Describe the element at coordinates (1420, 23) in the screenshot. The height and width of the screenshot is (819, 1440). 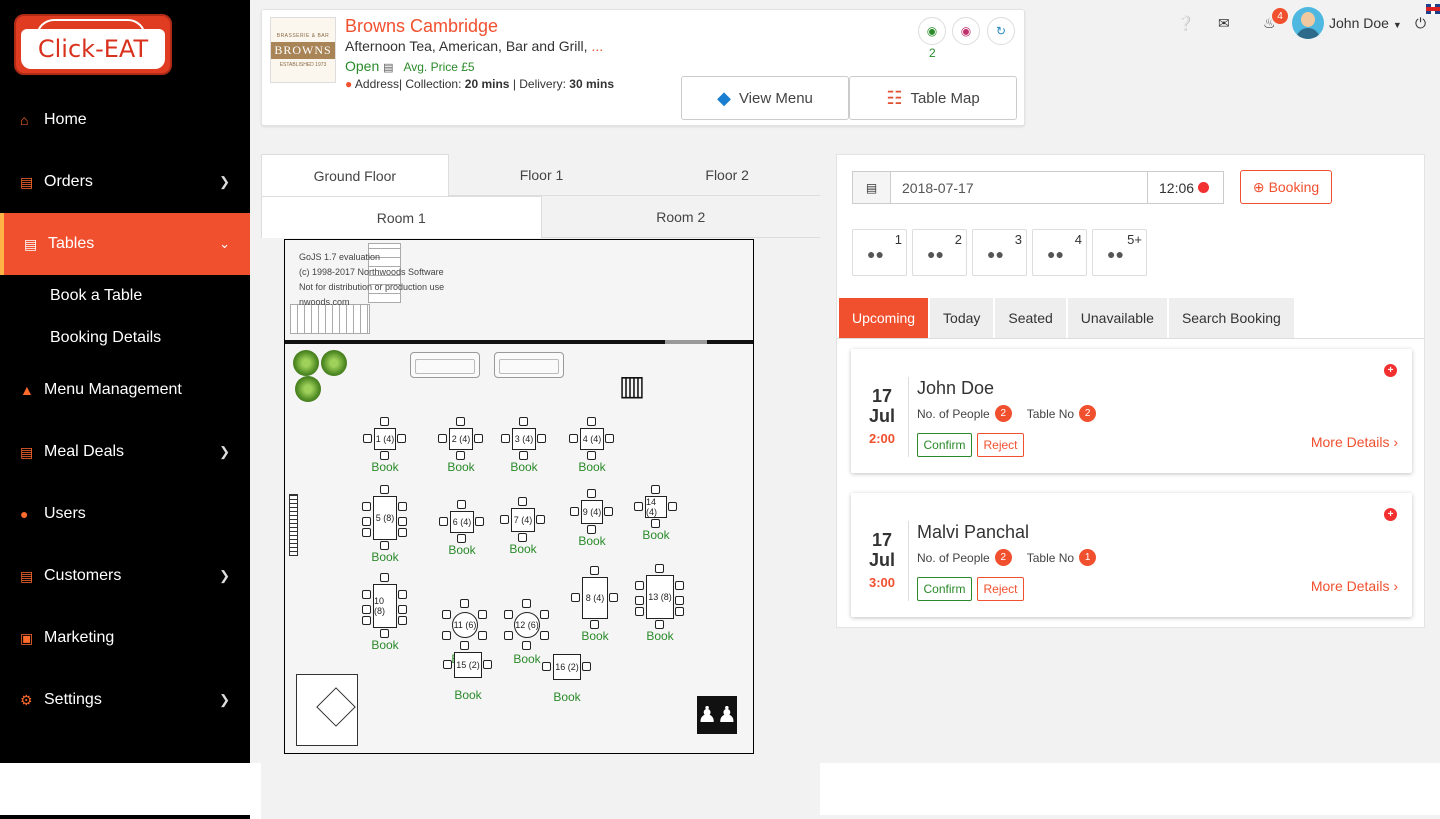
I see `power-icon: ⏻` at that location.